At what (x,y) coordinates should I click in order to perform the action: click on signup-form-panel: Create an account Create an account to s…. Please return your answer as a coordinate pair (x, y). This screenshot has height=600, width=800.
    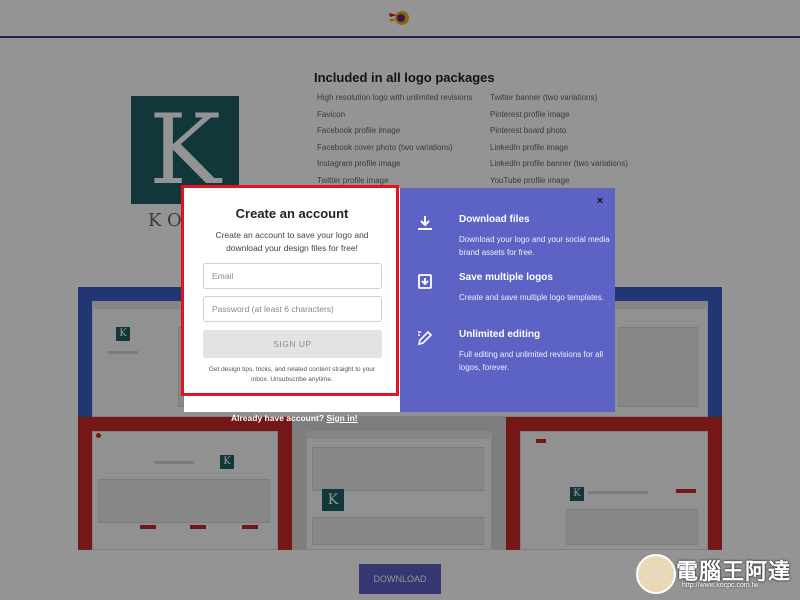
    Looking at the image, I should click on (292, 300).